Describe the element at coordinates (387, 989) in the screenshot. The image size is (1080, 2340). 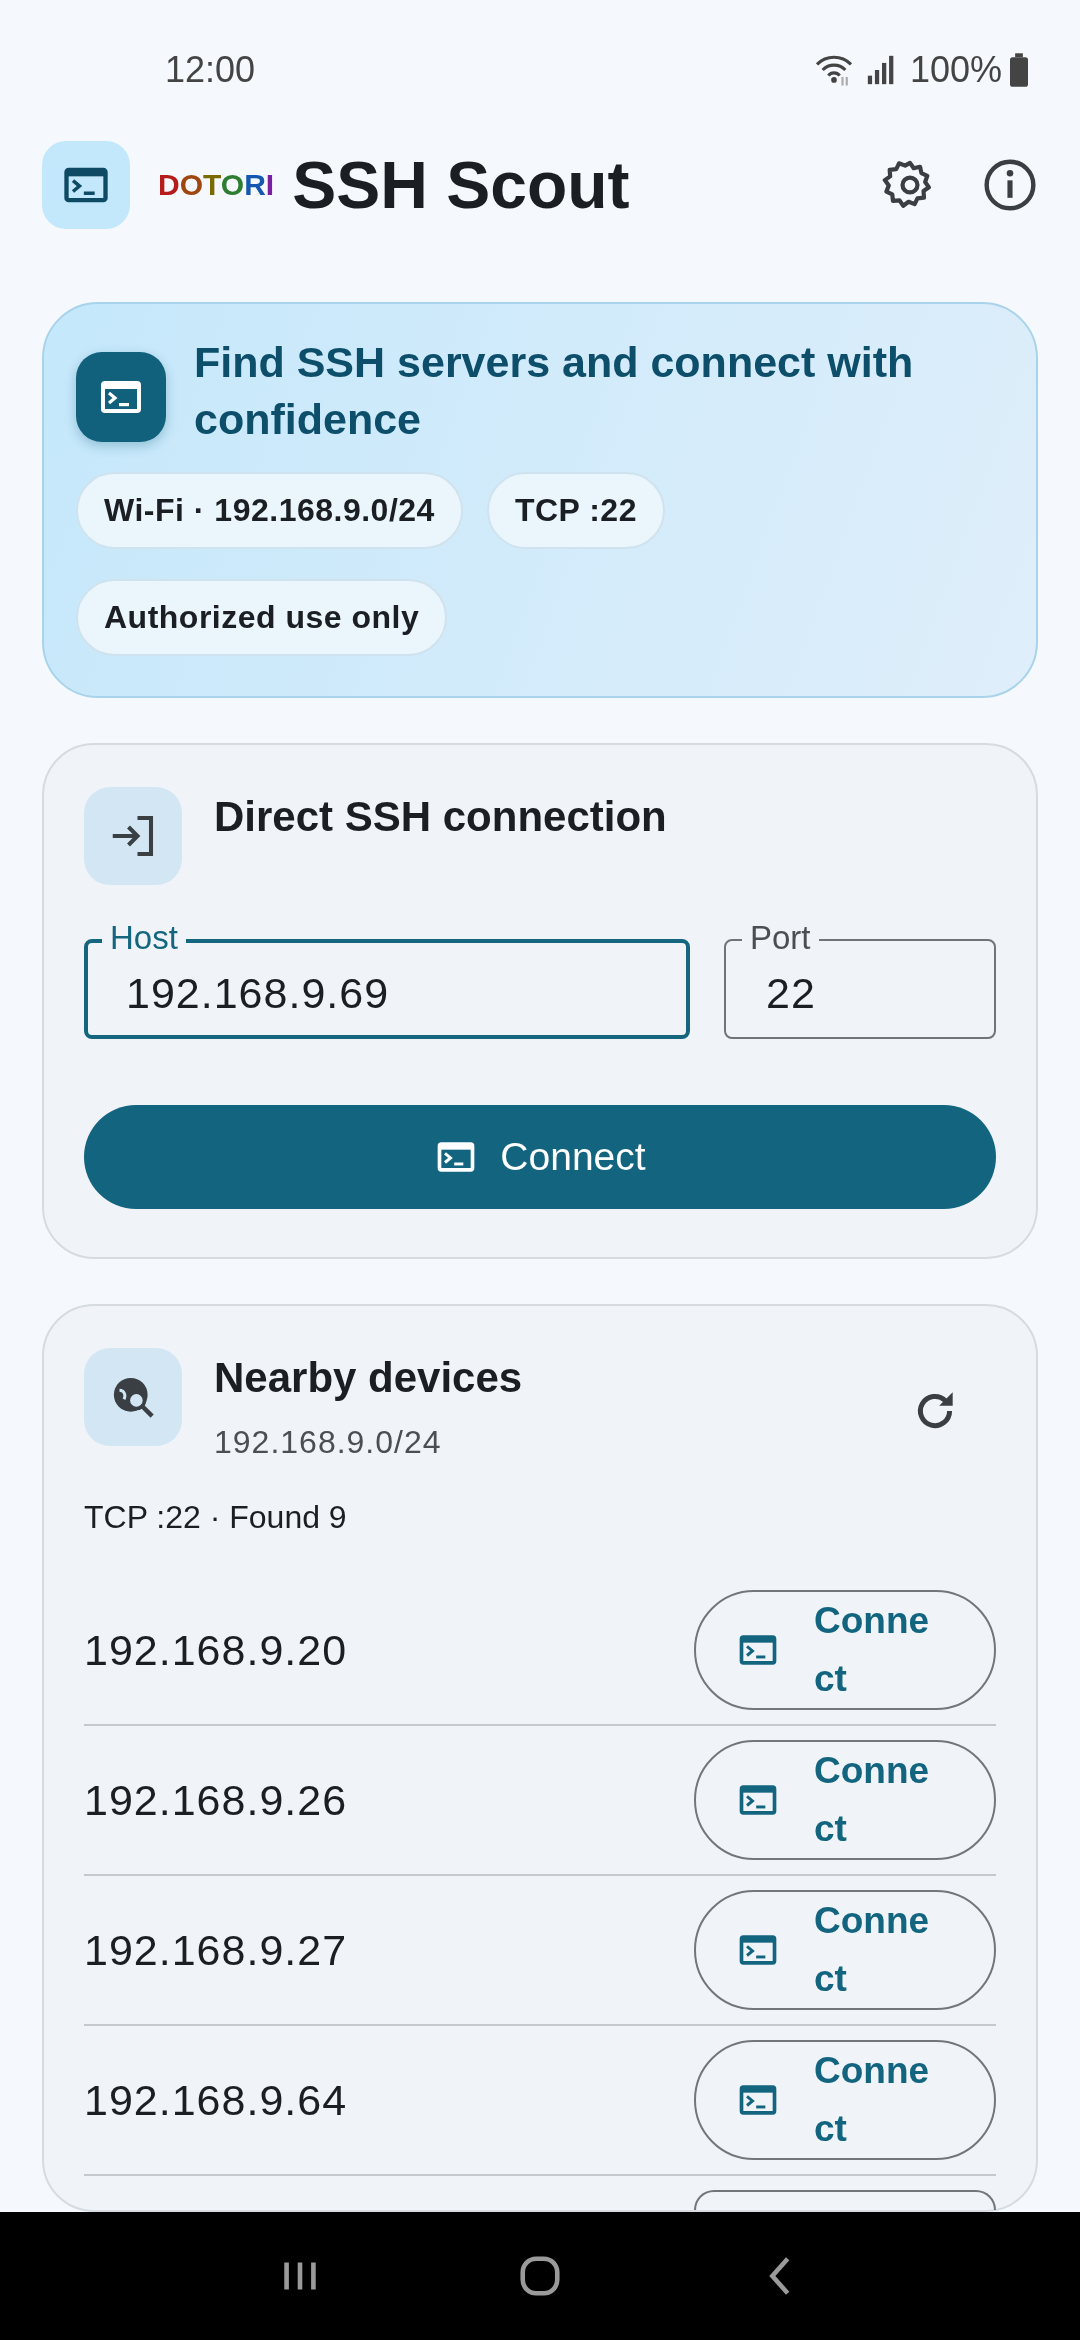
I see `host-input: 192.168.9.69` at that location.